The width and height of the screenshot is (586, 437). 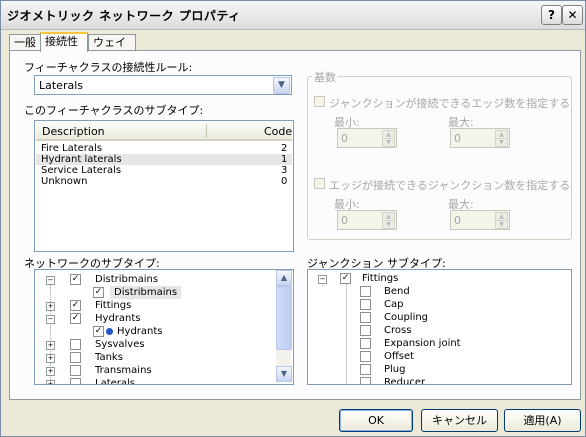 What do you see at coordinates (163, 85) in the screenshot?
I see `rule-combobox: Laterals ▼` at bounding box center [163, 85].